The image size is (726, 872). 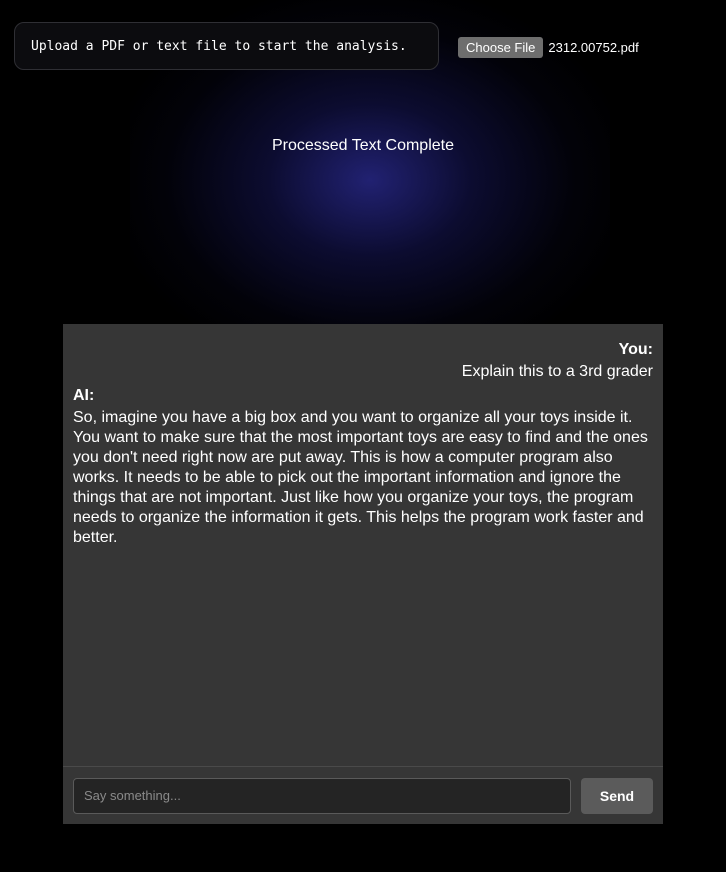 I want to click on ai-speaker-label: AI:, so click(x=84, y=395).